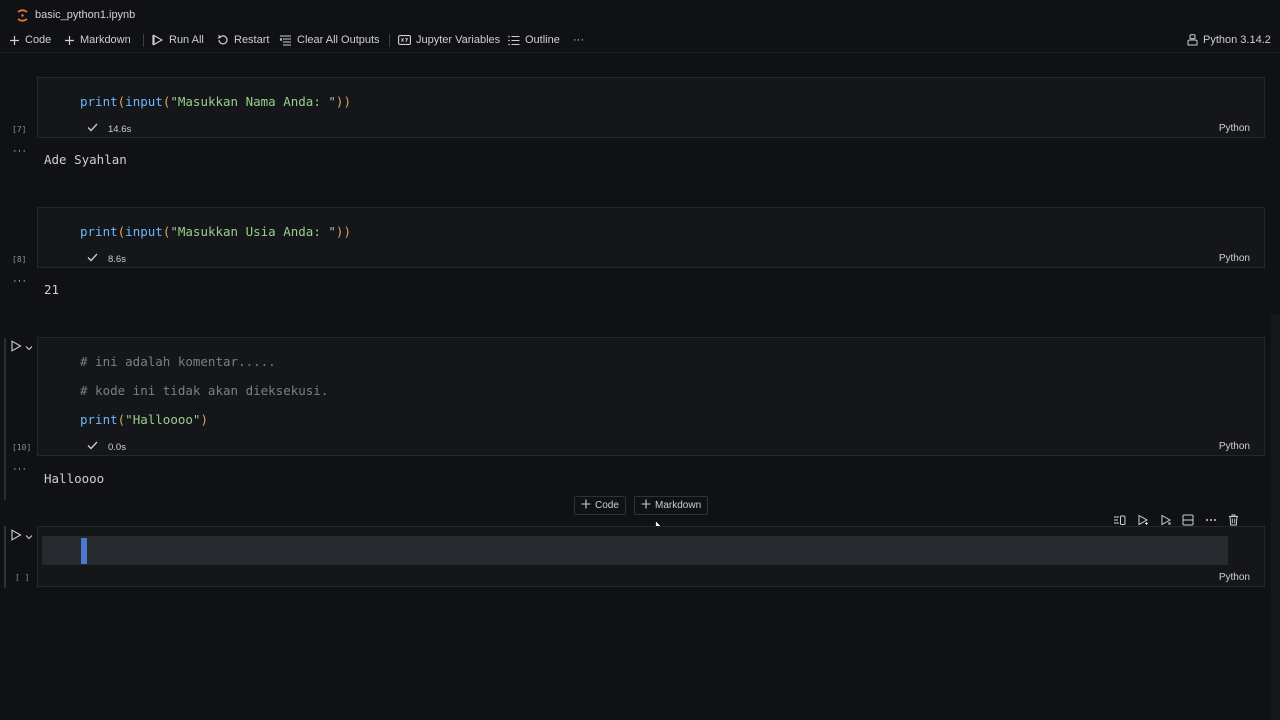 This screenshot has height=720, width=1280. What do you see at coordinates (19, 129) in the screenshot?
I see `execution-count: [7]` at bounding box center [19, 129].